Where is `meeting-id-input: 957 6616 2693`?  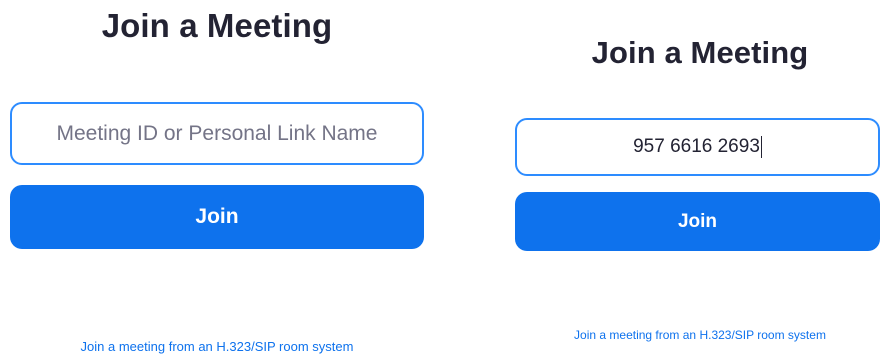 meeting-id-input: 957 6616 2693 is located at coordinates (697, 147).